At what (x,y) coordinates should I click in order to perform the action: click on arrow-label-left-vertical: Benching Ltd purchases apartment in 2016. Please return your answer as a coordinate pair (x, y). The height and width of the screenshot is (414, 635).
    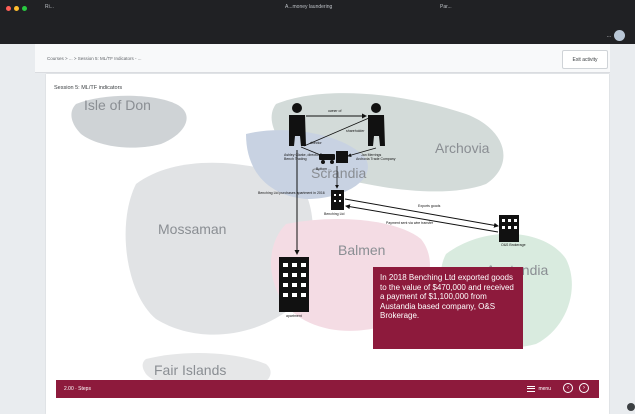
    Looking at the image, I should click on (291, 193).